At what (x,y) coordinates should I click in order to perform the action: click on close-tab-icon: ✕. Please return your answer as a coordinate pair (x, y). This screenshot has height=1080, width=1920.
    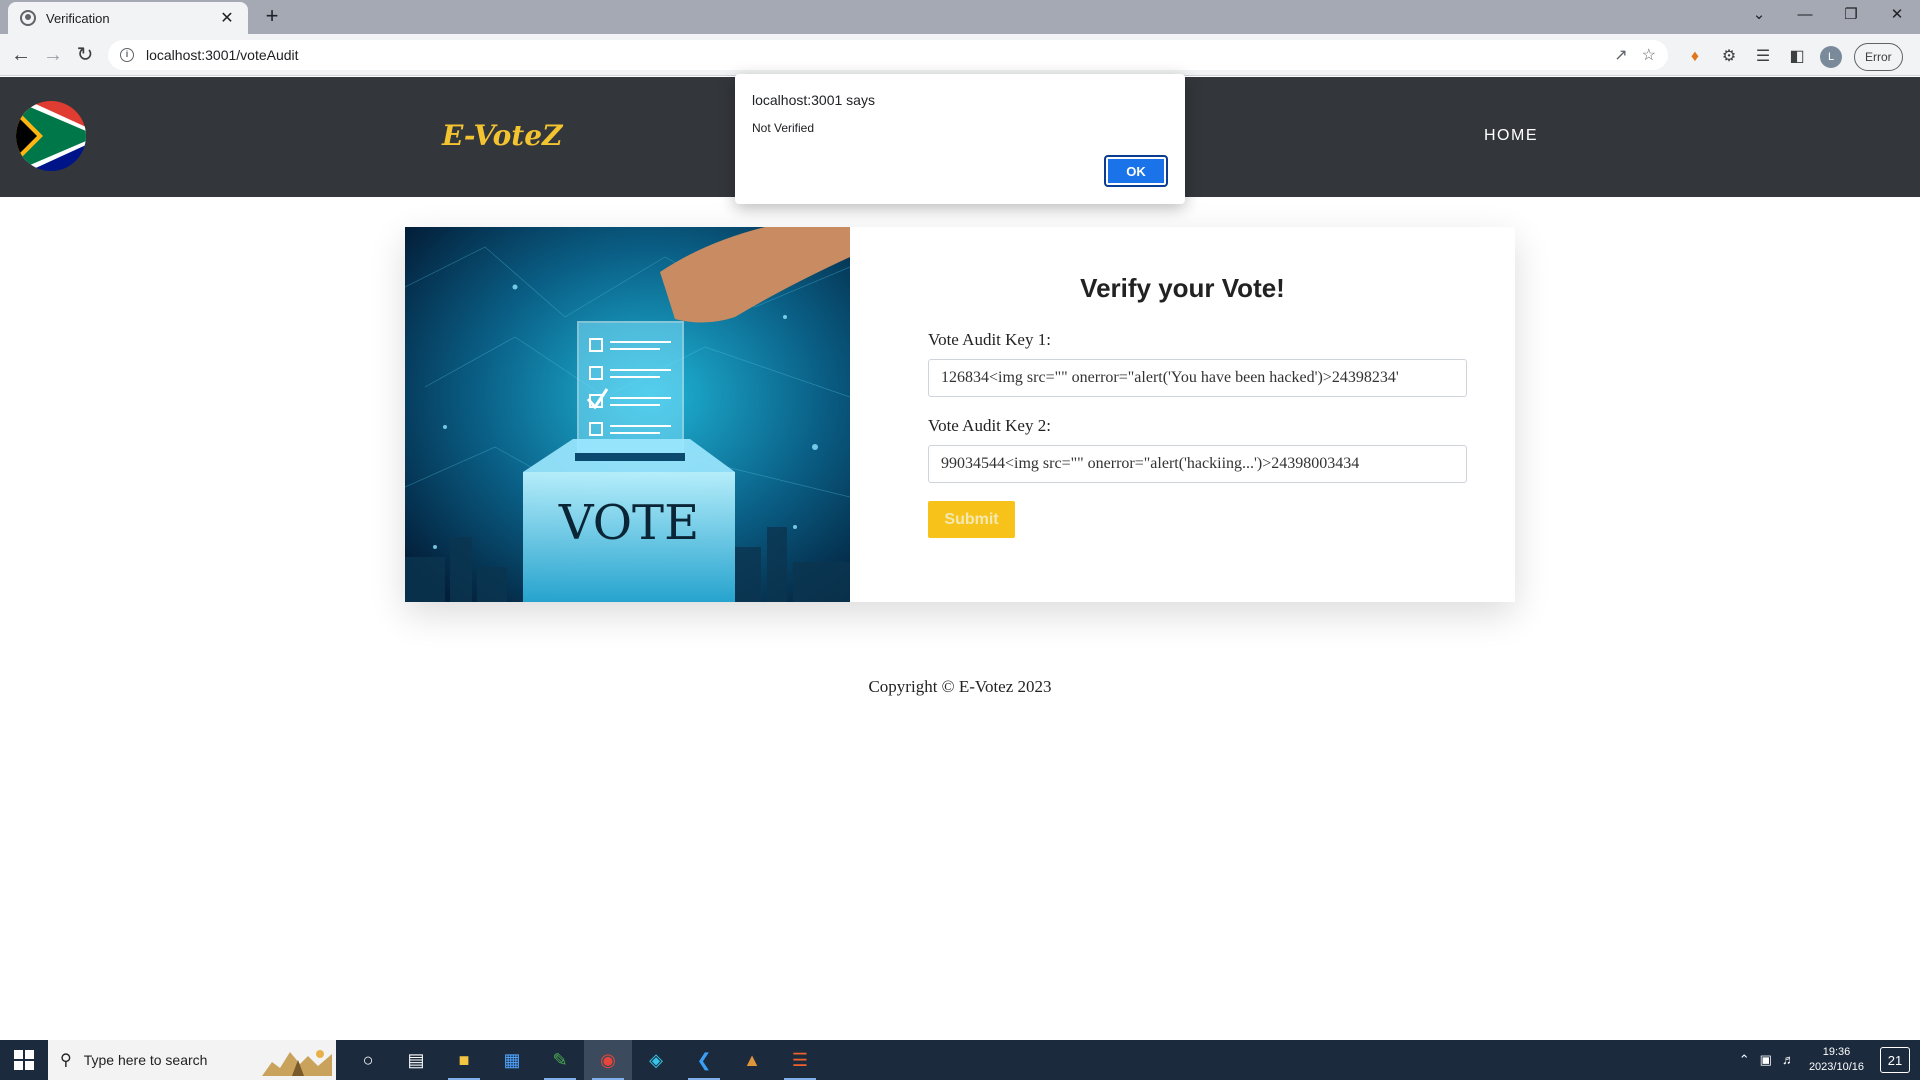
    Looking at the image, I should click on (227, 18).